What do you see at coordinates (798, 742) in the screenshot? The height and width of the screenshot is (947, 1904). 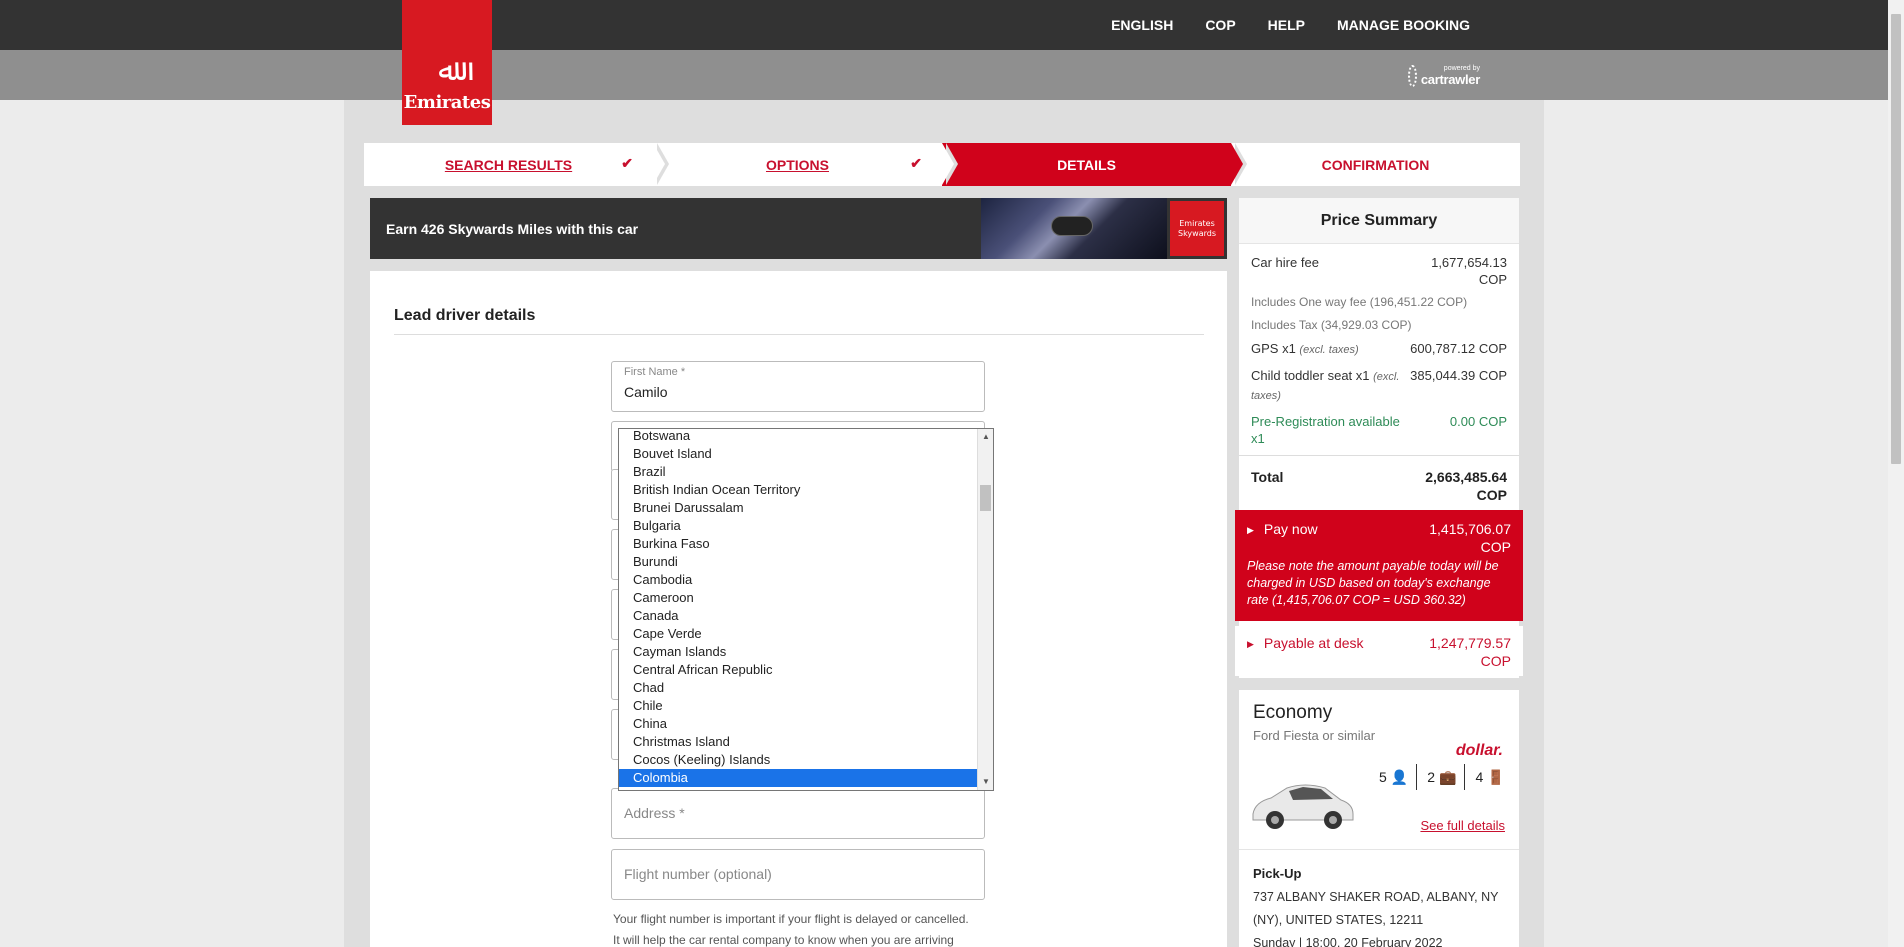 I see `country-option: Christmas Island` at bounding box center [798, 742].